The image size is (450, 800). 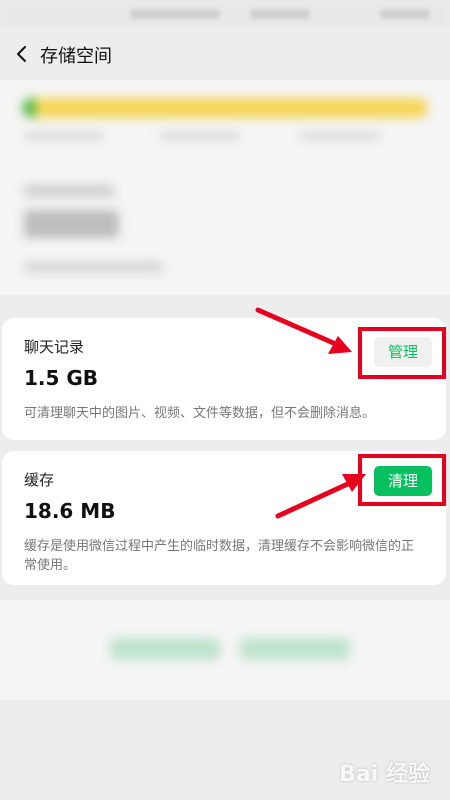 What do you see at coordinates (225, 54) in the screenshot?
I see `nav-bar: 存储空间` at bounding box center [225, 54].